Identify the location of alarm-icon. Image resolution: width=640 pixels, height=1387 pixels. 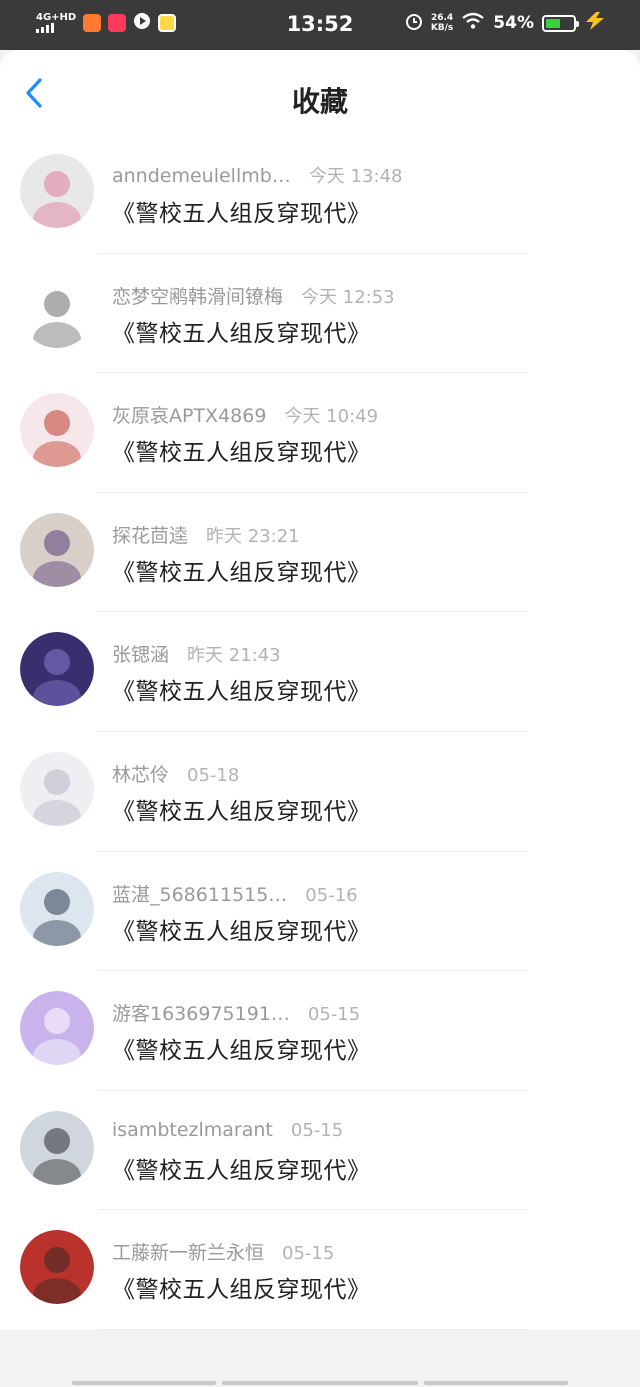
(414, 23).